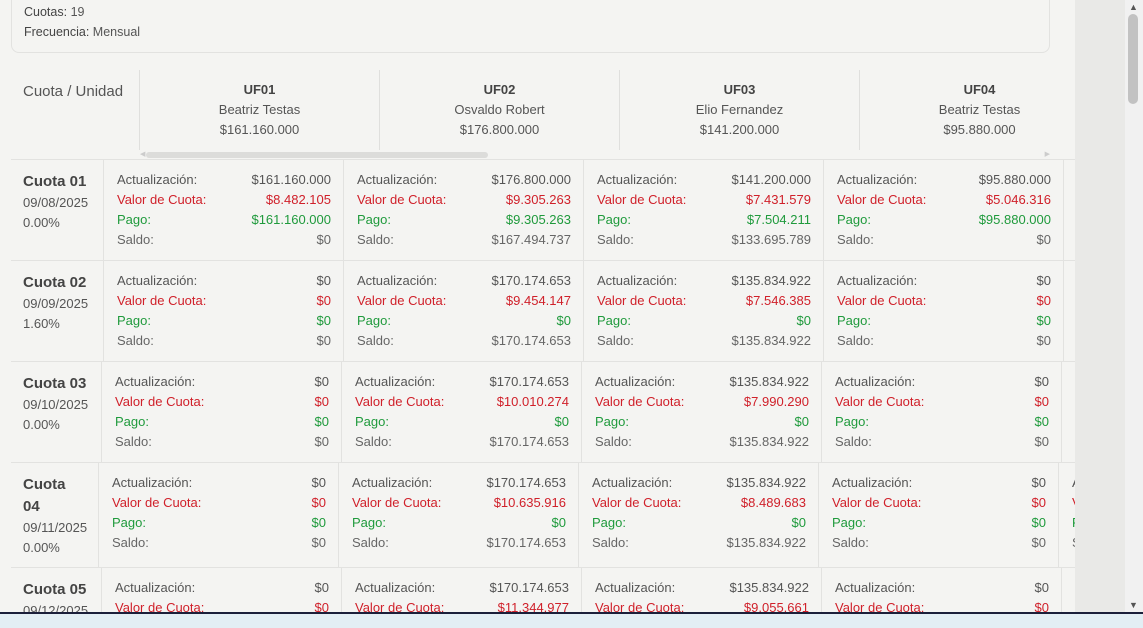  I want to click on scroll-right-arrow-icon: ▶, so click(1047, 154).